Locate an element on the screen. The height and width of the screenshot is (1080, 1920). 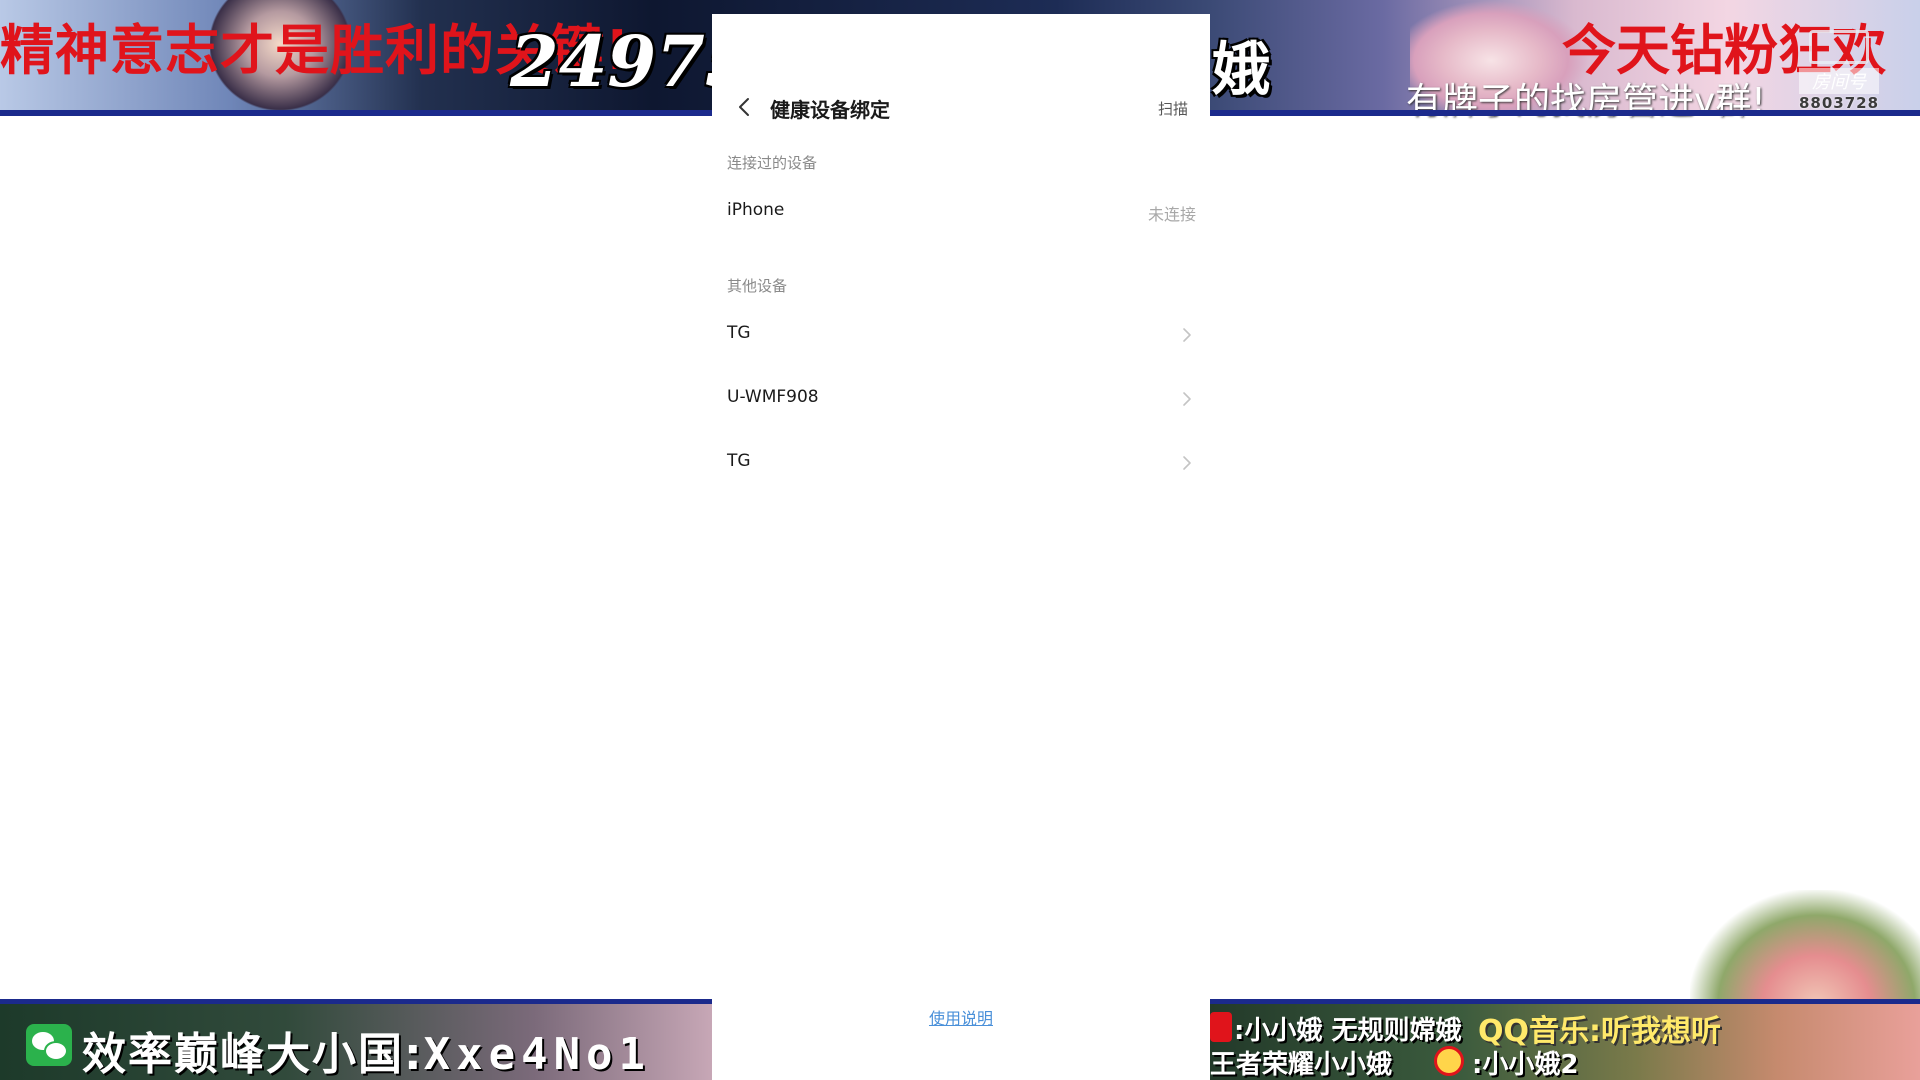
back-button is located at coordinates (745, 107).